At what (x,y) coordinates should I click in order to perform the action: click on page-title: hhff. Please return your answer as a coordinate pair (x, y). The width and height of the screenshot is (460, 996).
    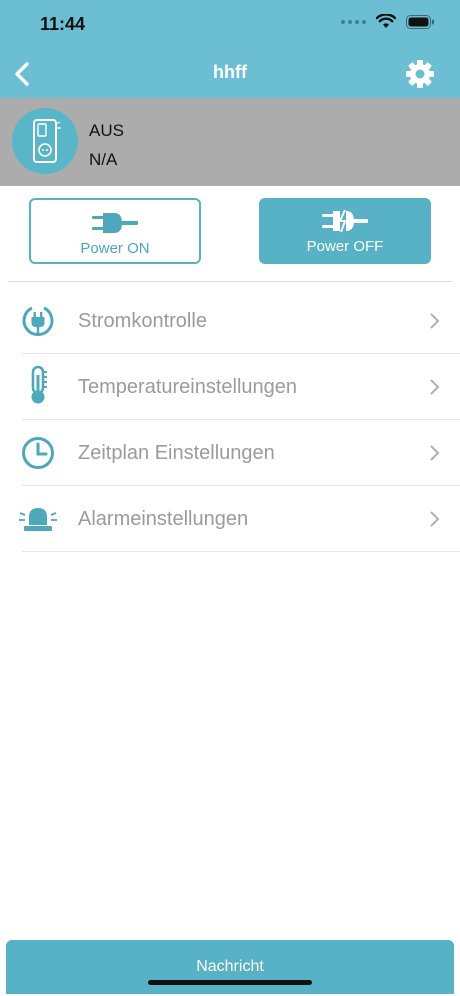
    Looking at the image, I should click on (230, 72).